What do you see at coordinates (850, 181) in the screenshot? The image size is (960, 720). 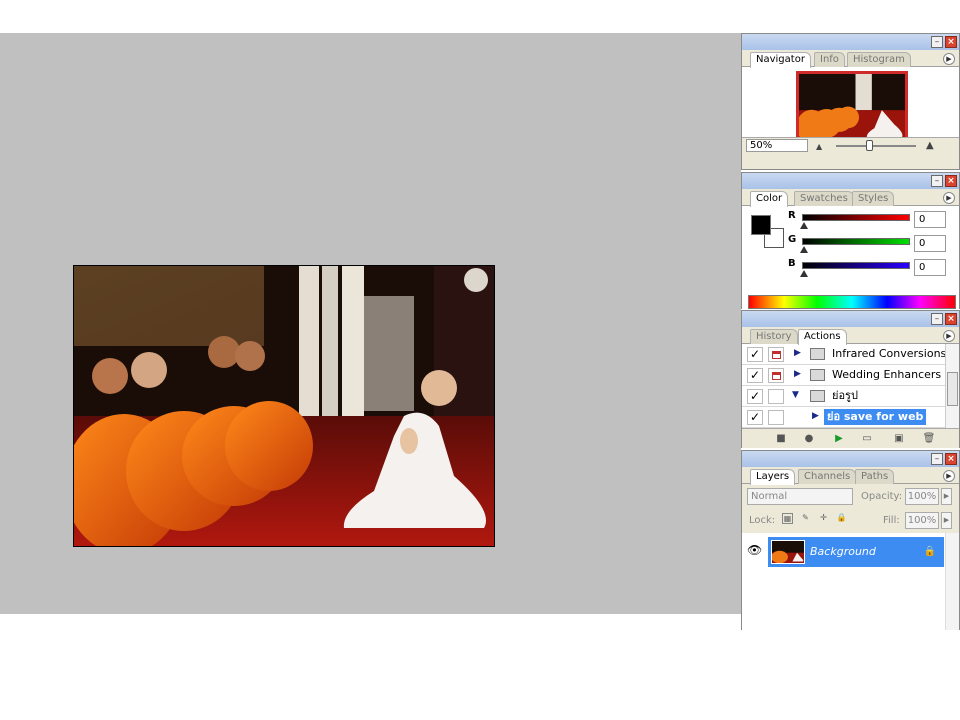 I see `color-panel-titlebar: – ×` at bounding box center [850, 181].